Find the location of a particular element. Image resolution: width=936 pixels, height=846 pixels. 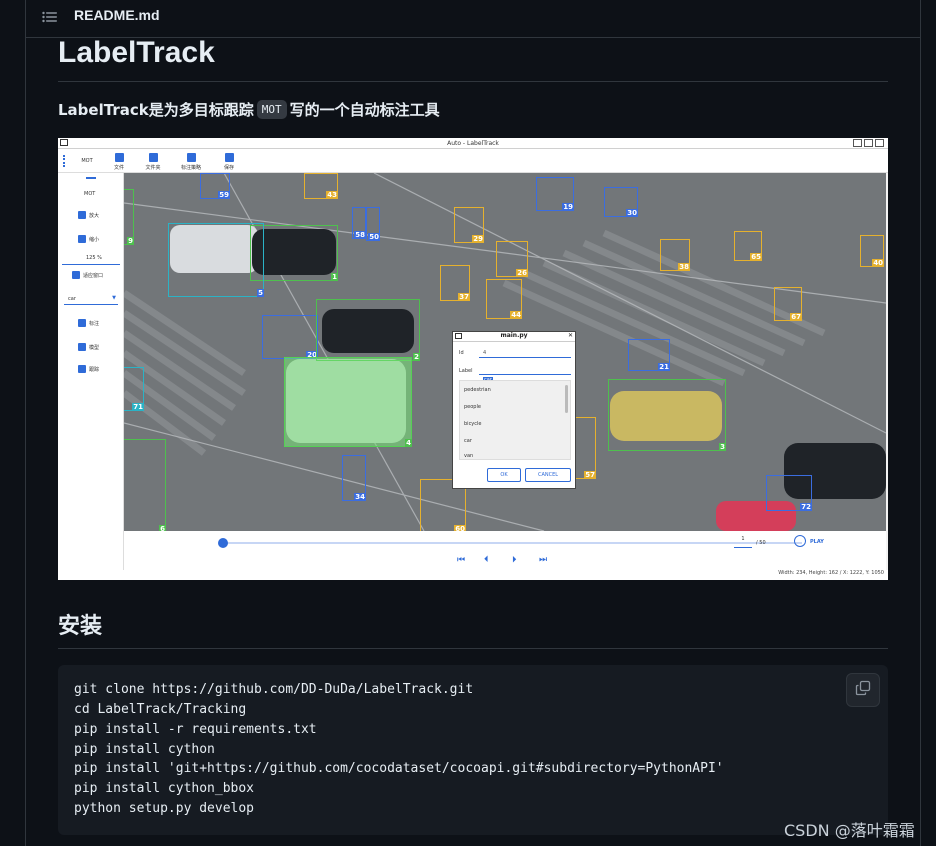

app-side-panel: MOT 放大 缩小 125 % 适应窗口 car ▼ 标注 模型 跟踪 is located at coordinates (91, 373).